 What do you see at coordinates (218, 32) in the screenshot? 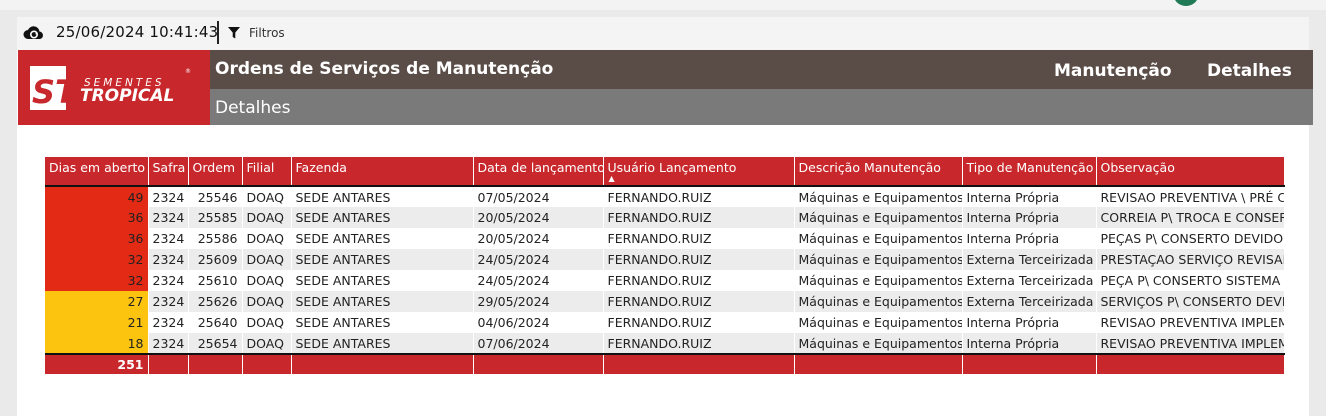
I see `toolbar-divider` at bounding box center [218, 32].